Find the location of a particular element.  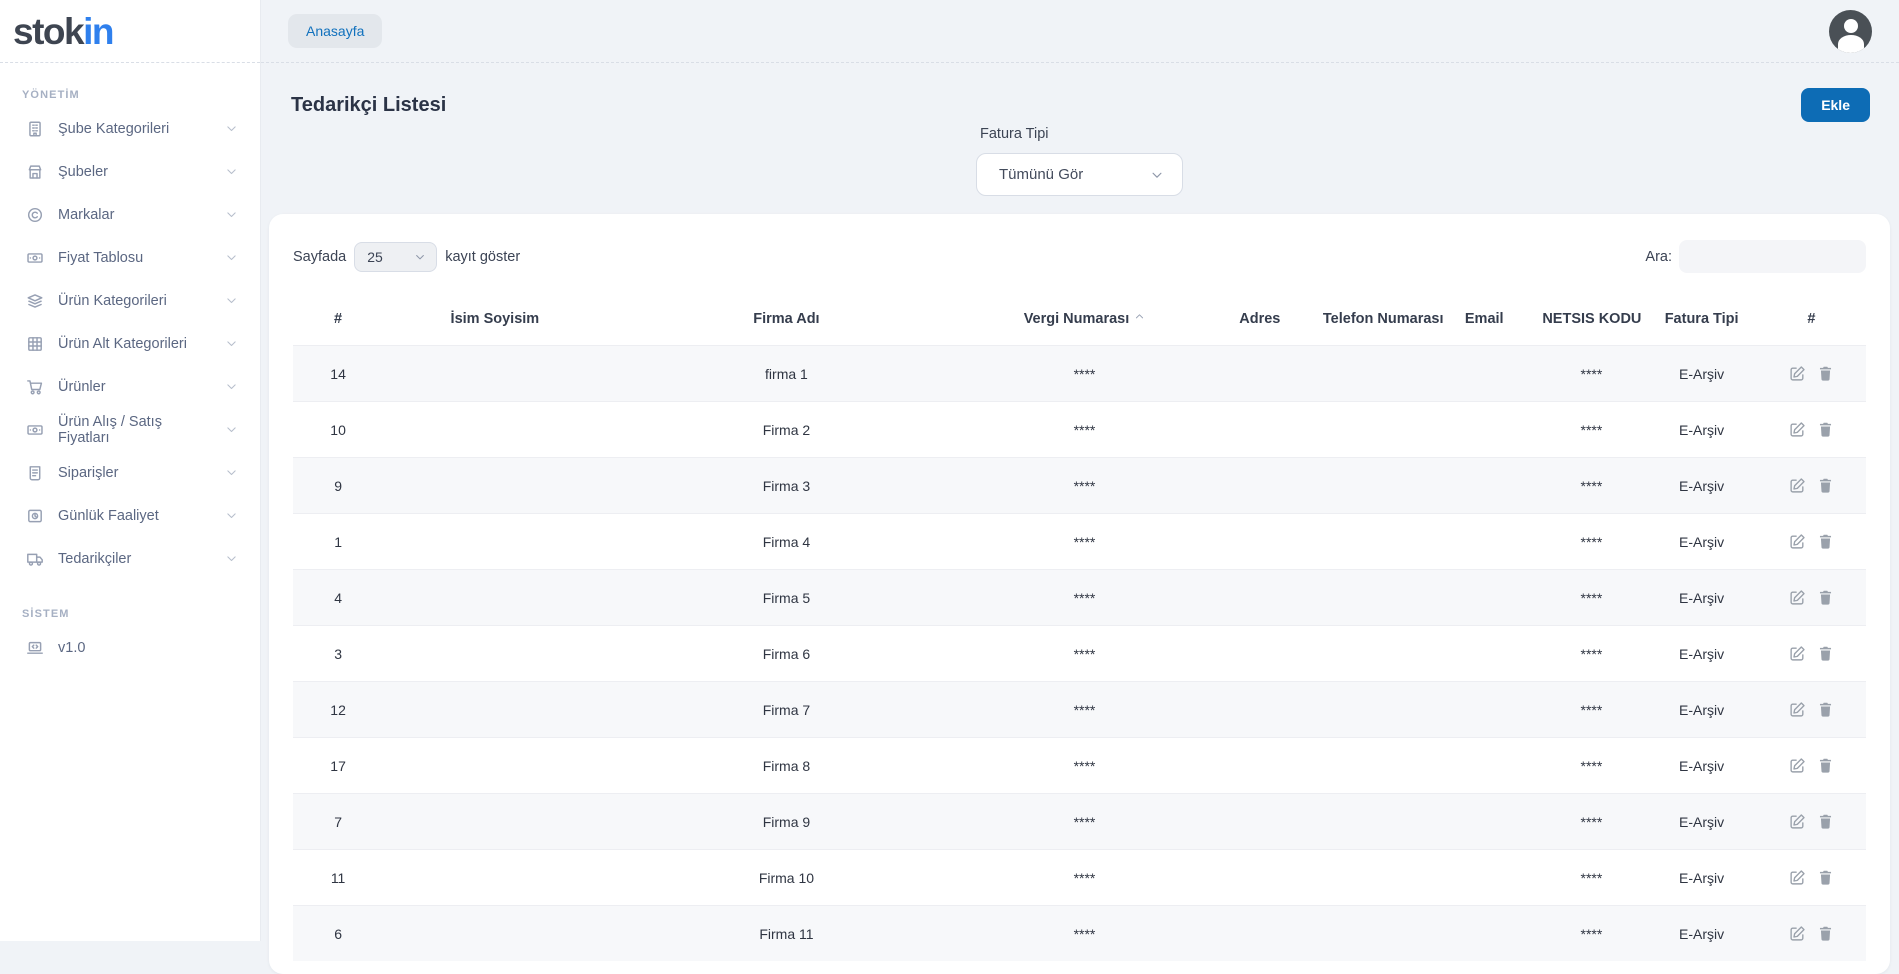

delete-icon is located at coordinates (1825, 877).